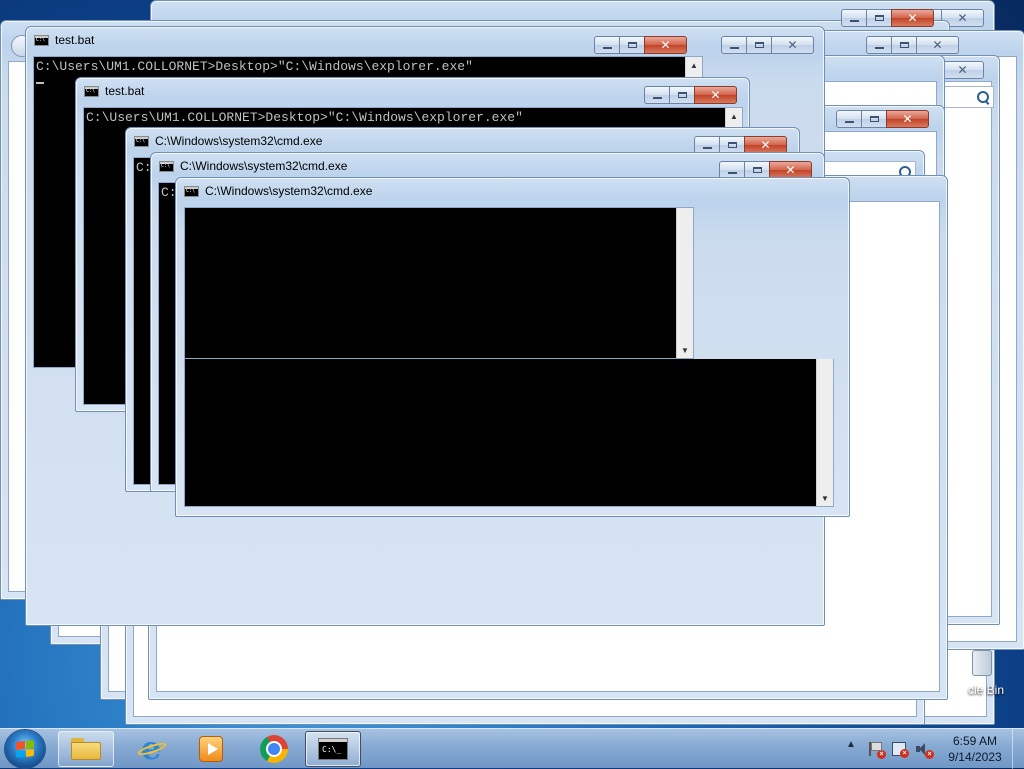 The height and width of the screenshot is (769, 1024). I want to click on taskbar-windows-explorer, so click(86, 749).